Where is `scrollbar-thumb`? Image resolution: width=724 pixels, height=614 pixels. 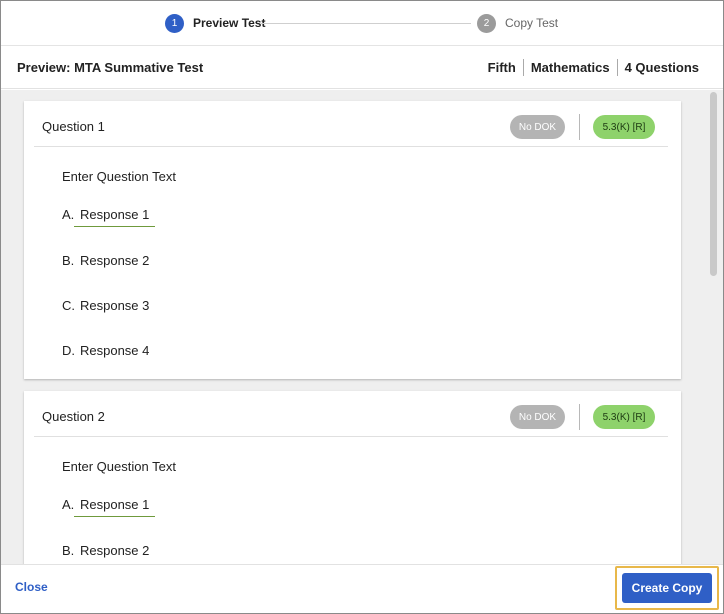
scrollbar-thumb is located at coordinates (713, 184).